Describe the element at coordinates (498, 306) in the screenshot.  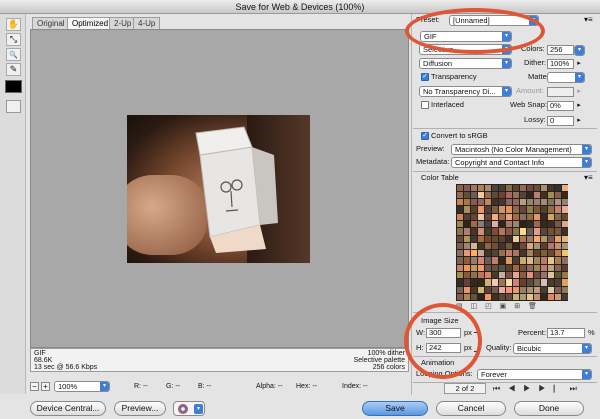
I see `color-table-toolbar: ▤ ◫ ◰ ▣ ⊞ 🗑` at that location.